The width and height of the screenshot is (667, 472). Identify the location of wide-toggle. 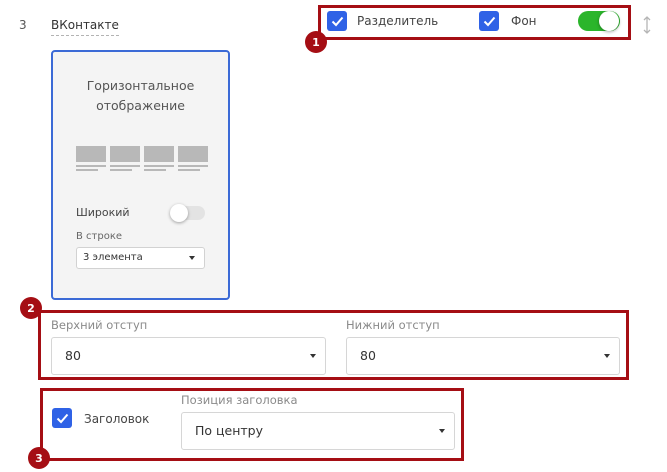
(187, 213).